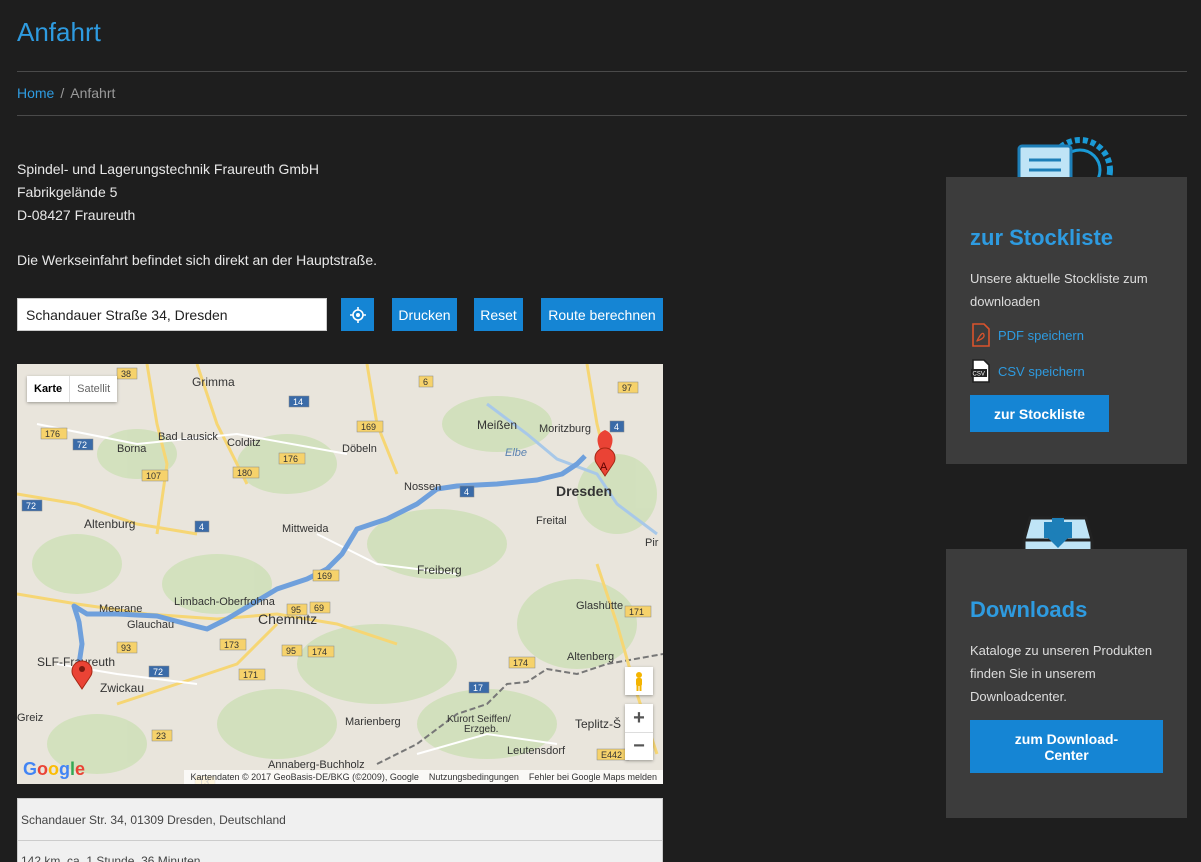 This screenshot has height=862, width=1201. I want to click on city-label: Bad Lausick, so click(188, 437).